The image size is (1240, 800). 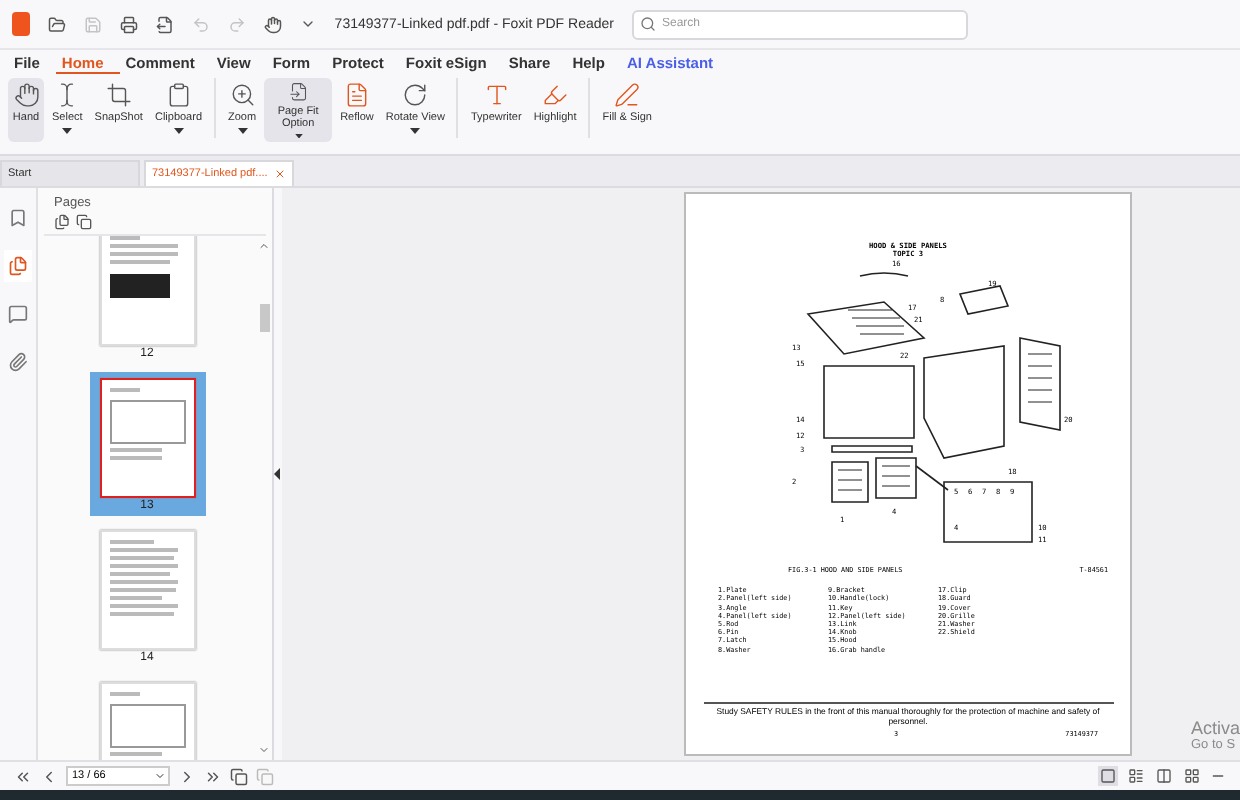 What do you see at coordinates (213, 776) in the screenshot?
I see `last-page-icon` at bounding box center [213, 776].